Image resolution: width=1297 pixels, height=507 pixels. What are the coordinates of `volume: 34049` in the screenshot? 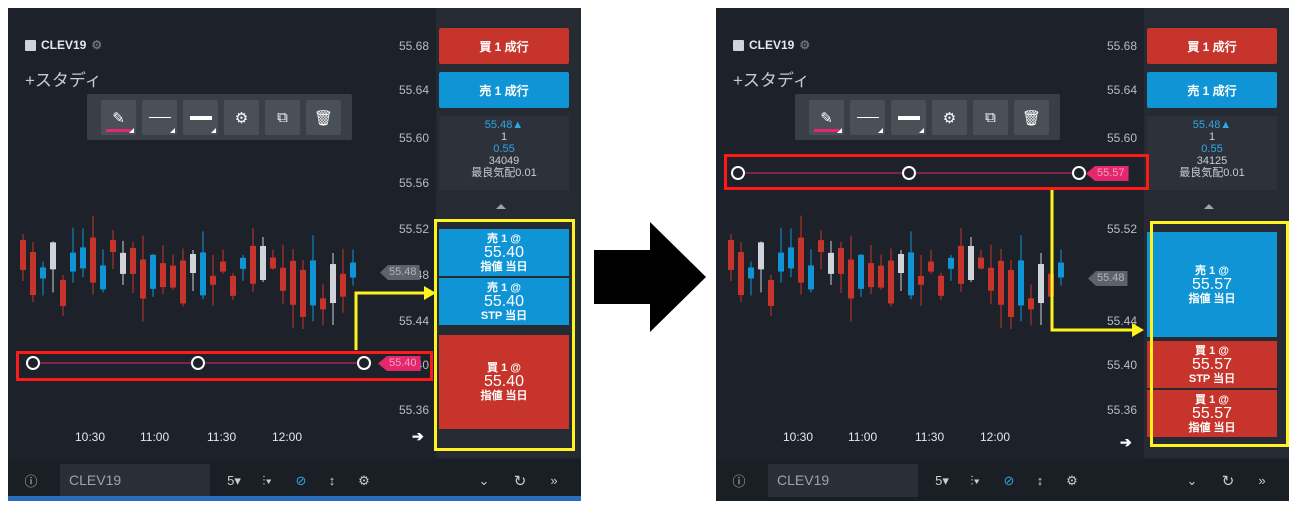 It's located at (504, 161).